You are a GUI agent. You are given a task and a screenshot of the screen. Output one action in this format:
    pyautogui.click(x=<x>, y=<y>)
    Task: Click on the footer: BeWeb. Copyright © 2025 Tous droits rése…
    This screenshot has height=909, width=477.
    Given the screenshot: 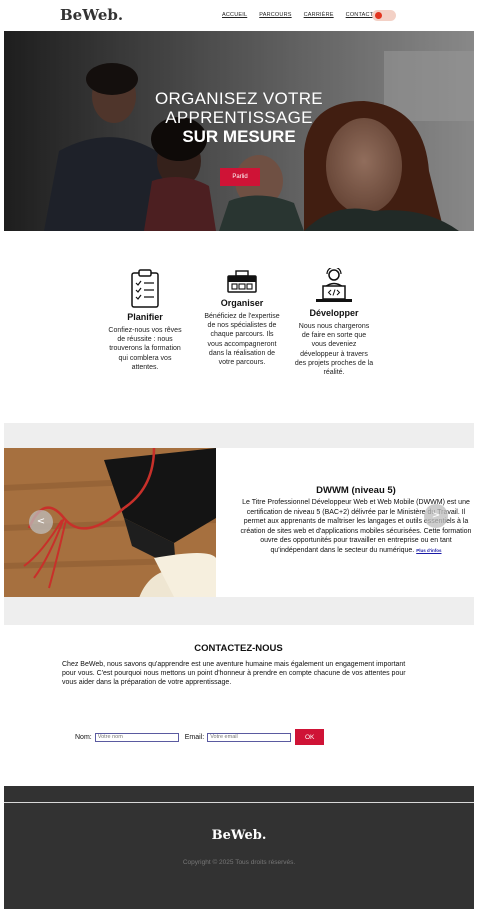 What is the action you would take?
    pyautogui.click(x=239, y=847)
    